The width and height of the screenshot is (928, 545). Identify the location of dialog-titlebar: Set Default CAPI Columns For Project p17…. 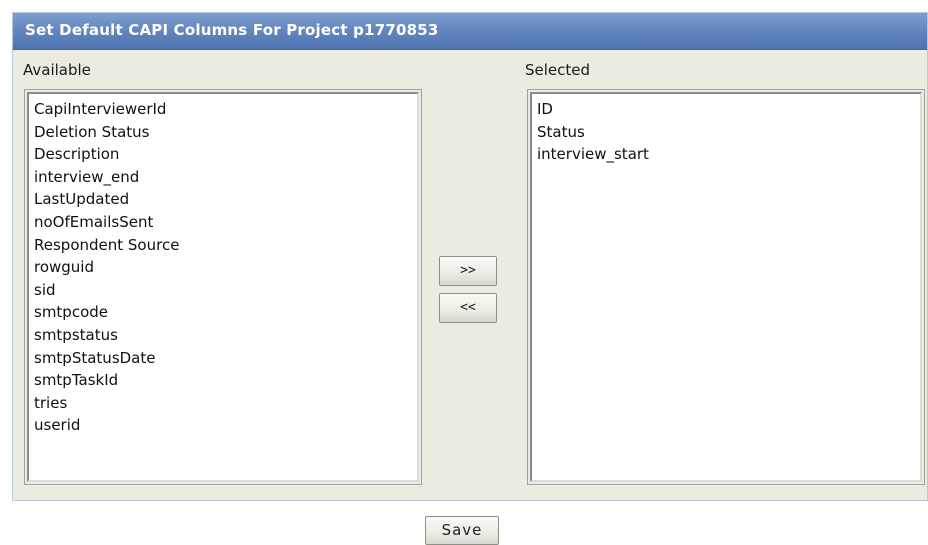
(470, 31).